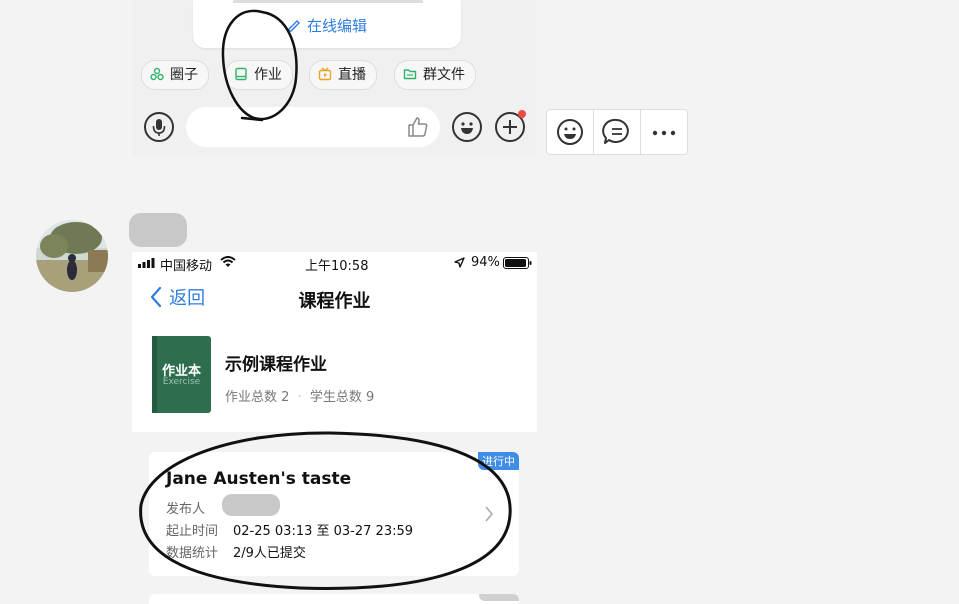 The image size is (959, 604). What do you see at coordinates (418, 127) in the screenshot?
I see `thumbs-up-icon` at bounding box center [418, 127].